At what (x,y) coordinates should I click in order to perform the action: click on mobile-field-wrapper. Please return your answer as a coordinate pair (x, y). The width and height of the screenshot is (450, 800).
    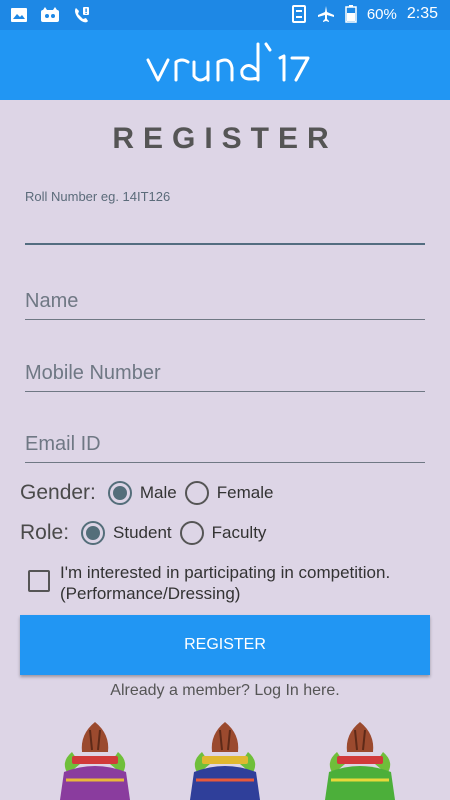
    Looking at the image, I should click on (225, 377).